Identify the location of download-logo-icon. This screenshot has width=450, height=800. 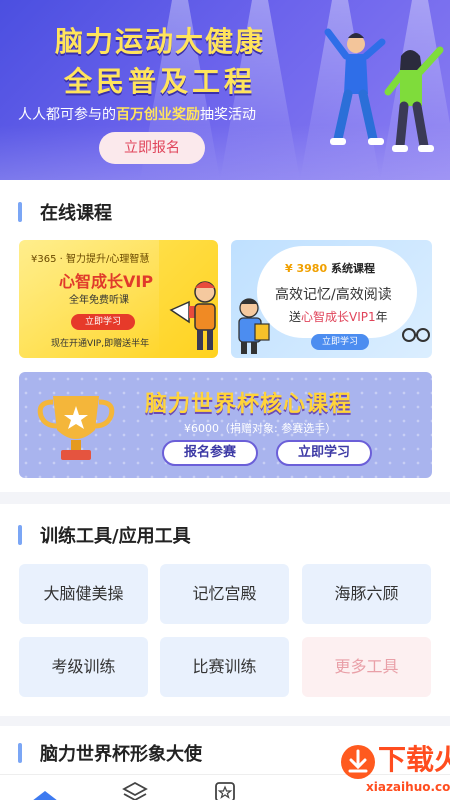
(358, 762).